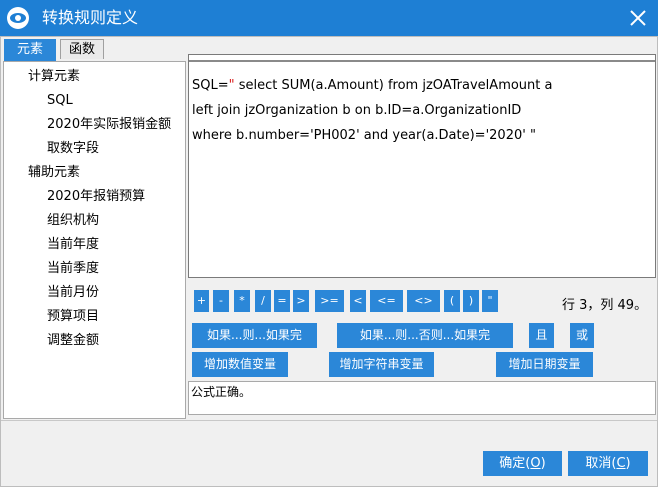  I want to click on op-plus-button: +, so click(201, 301).